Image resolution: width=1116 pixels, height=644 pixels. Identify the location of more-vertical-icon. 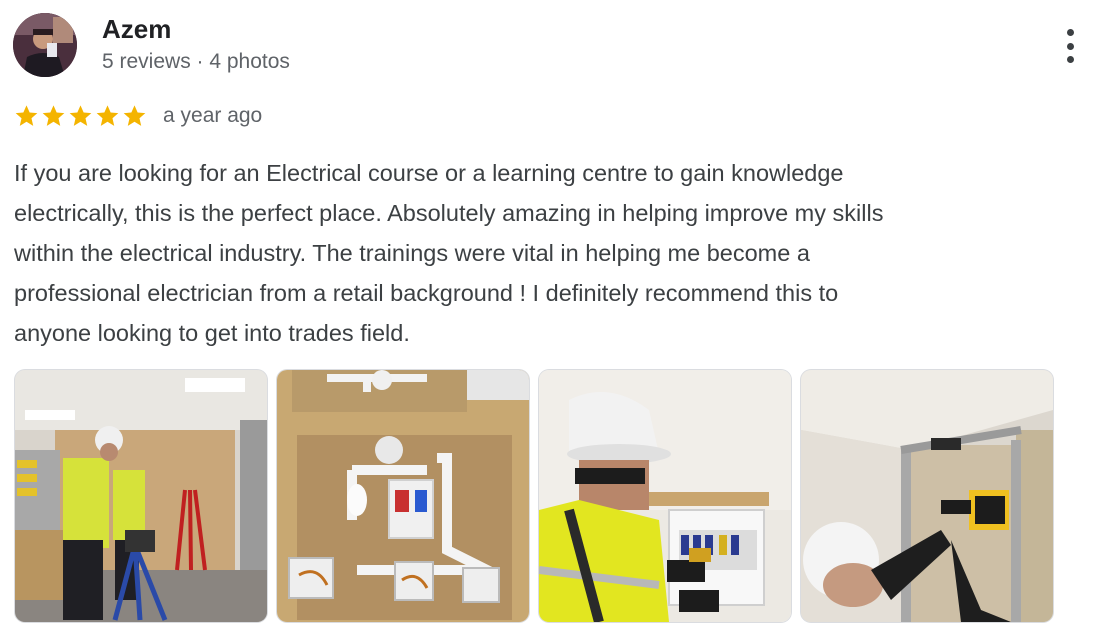
(1070, 32).